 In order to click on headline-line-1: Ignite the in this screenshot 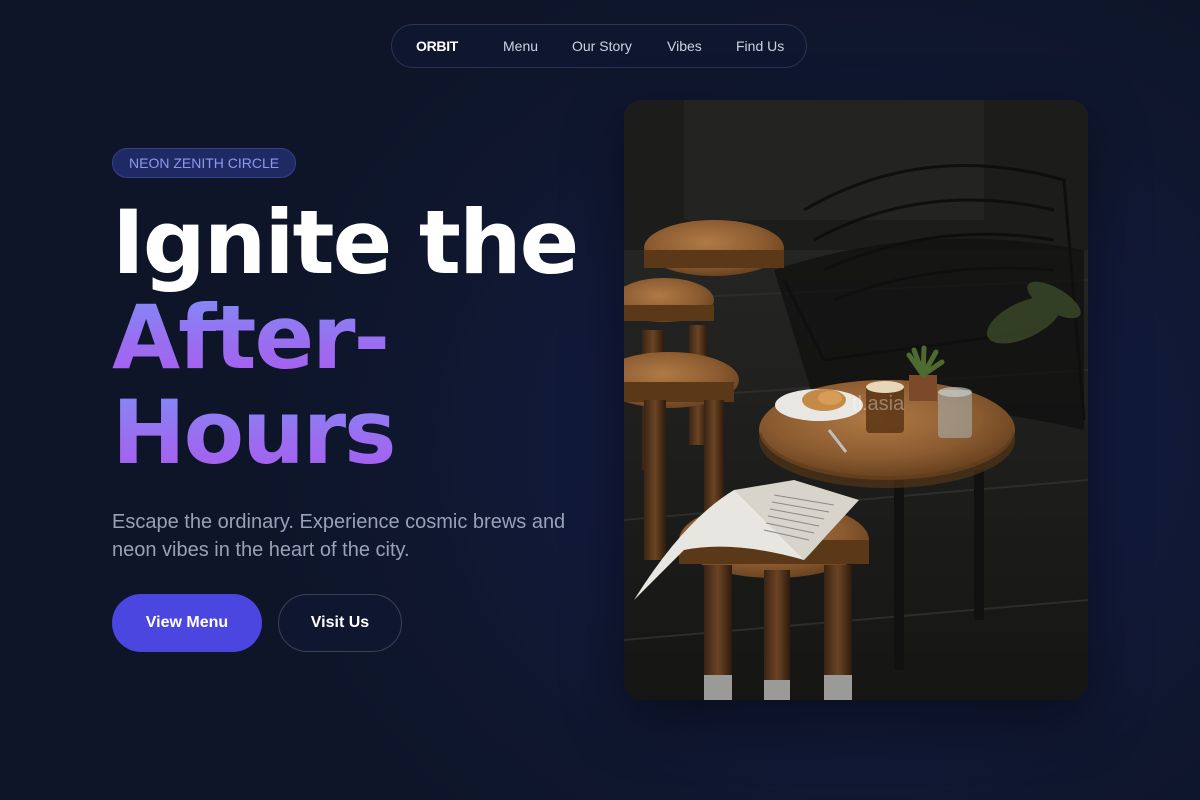, I will do `click(345, 242)`.